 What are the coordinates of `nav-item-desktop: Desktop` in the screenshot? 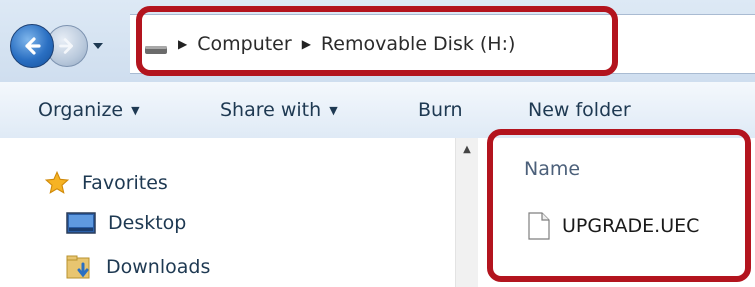 It's located at (126, 223).